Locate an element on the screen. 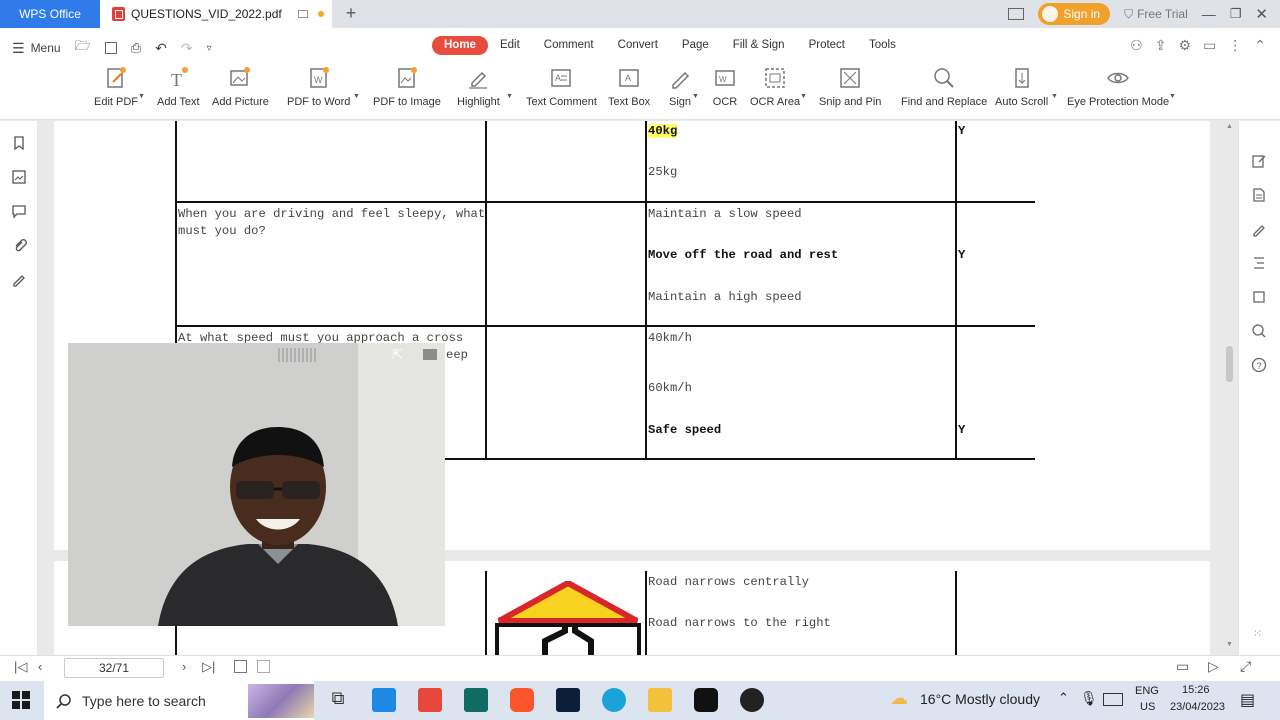 This screenshot has height=720, width=1280. popout-icon: ⇱ is located at coordinates (397, 355).